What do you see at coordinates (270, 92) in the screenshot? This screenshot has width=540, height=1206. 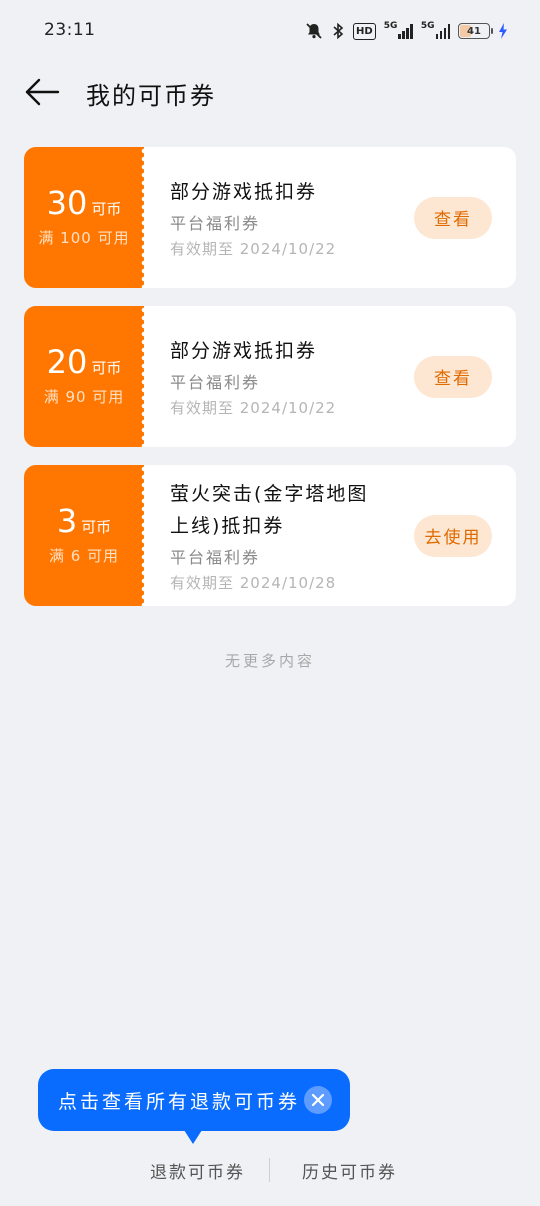 I see `header: 我的可币券` at bounding box center [270, 92].